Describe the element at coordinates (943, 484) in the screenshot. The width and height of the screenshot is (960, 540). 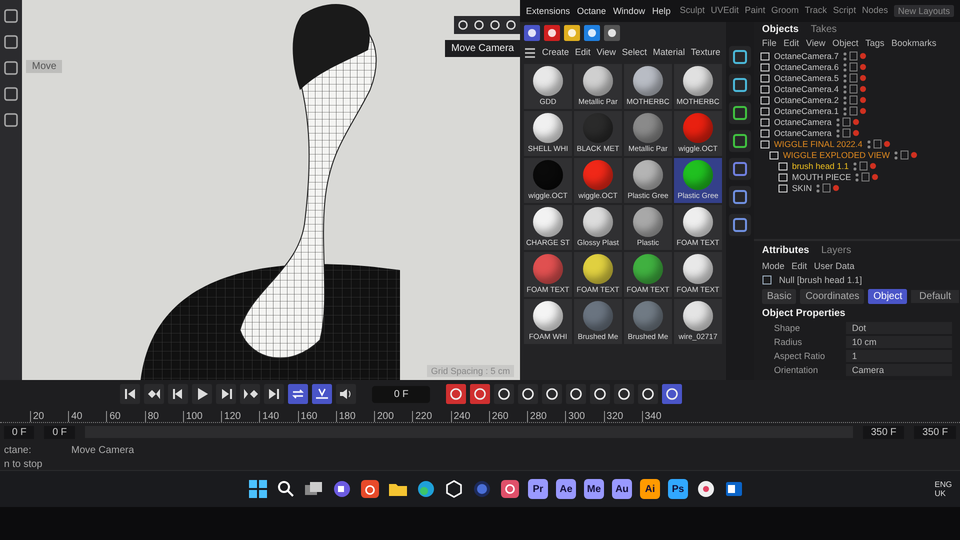
I see `language-label: ENG` at that location.